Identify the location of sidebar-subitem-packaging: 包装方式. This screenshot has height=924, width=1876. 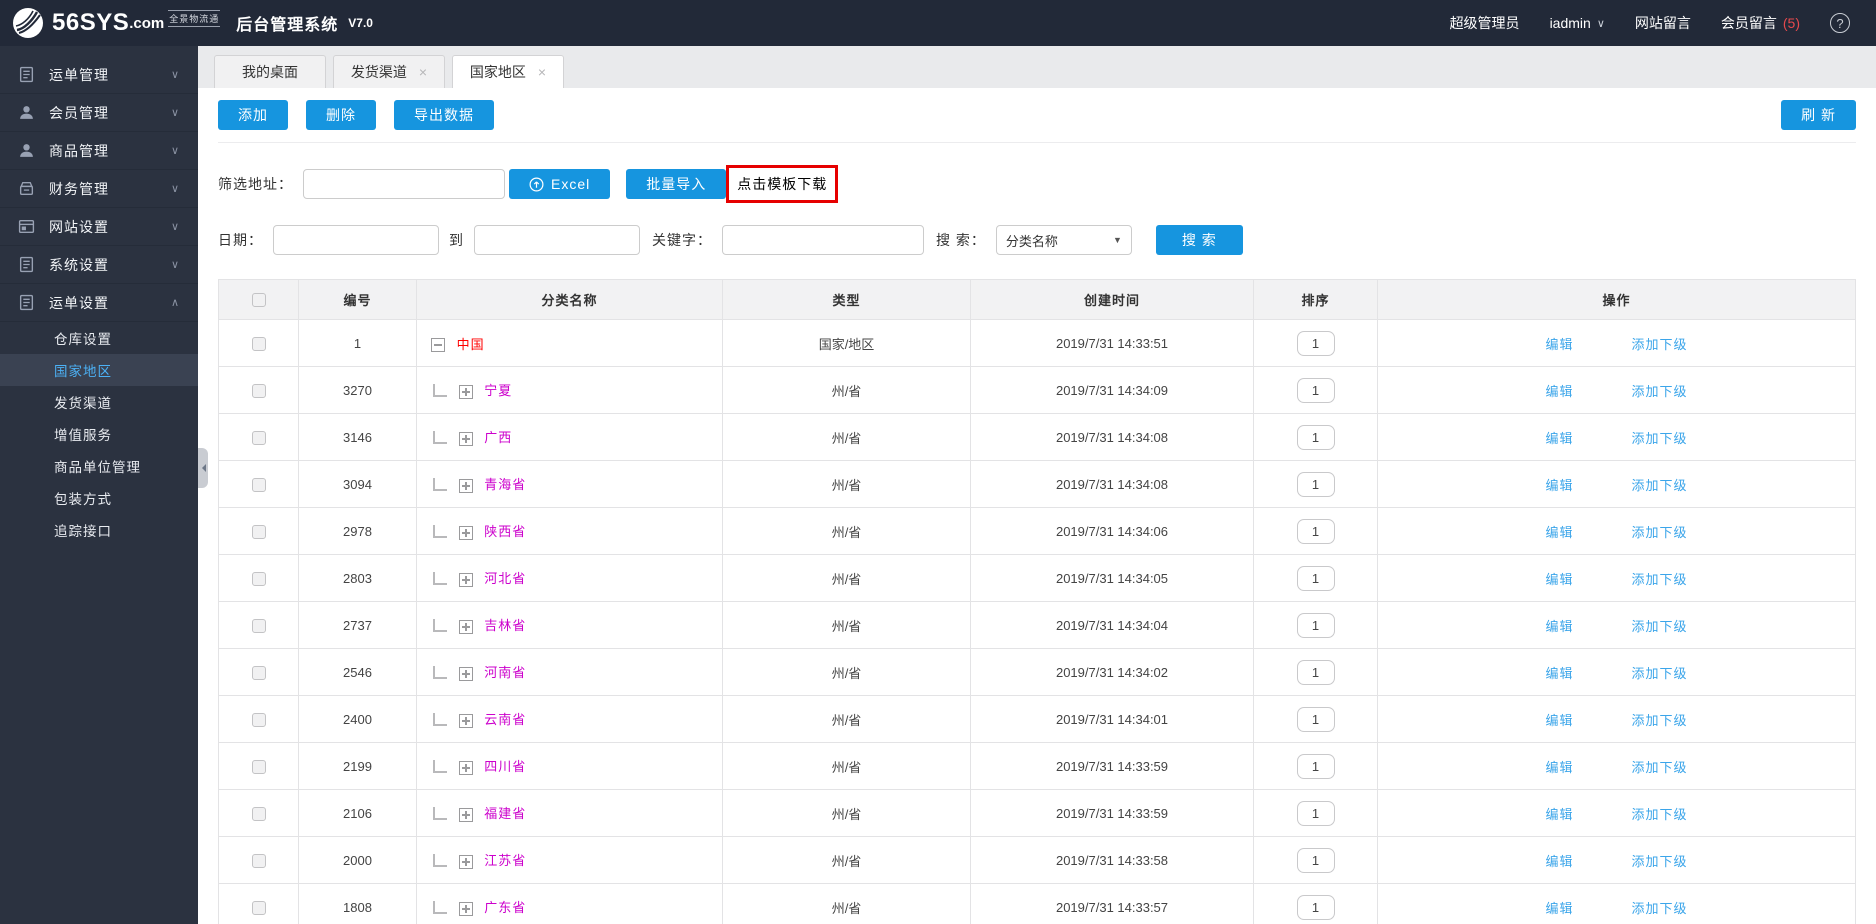
(99, 498).